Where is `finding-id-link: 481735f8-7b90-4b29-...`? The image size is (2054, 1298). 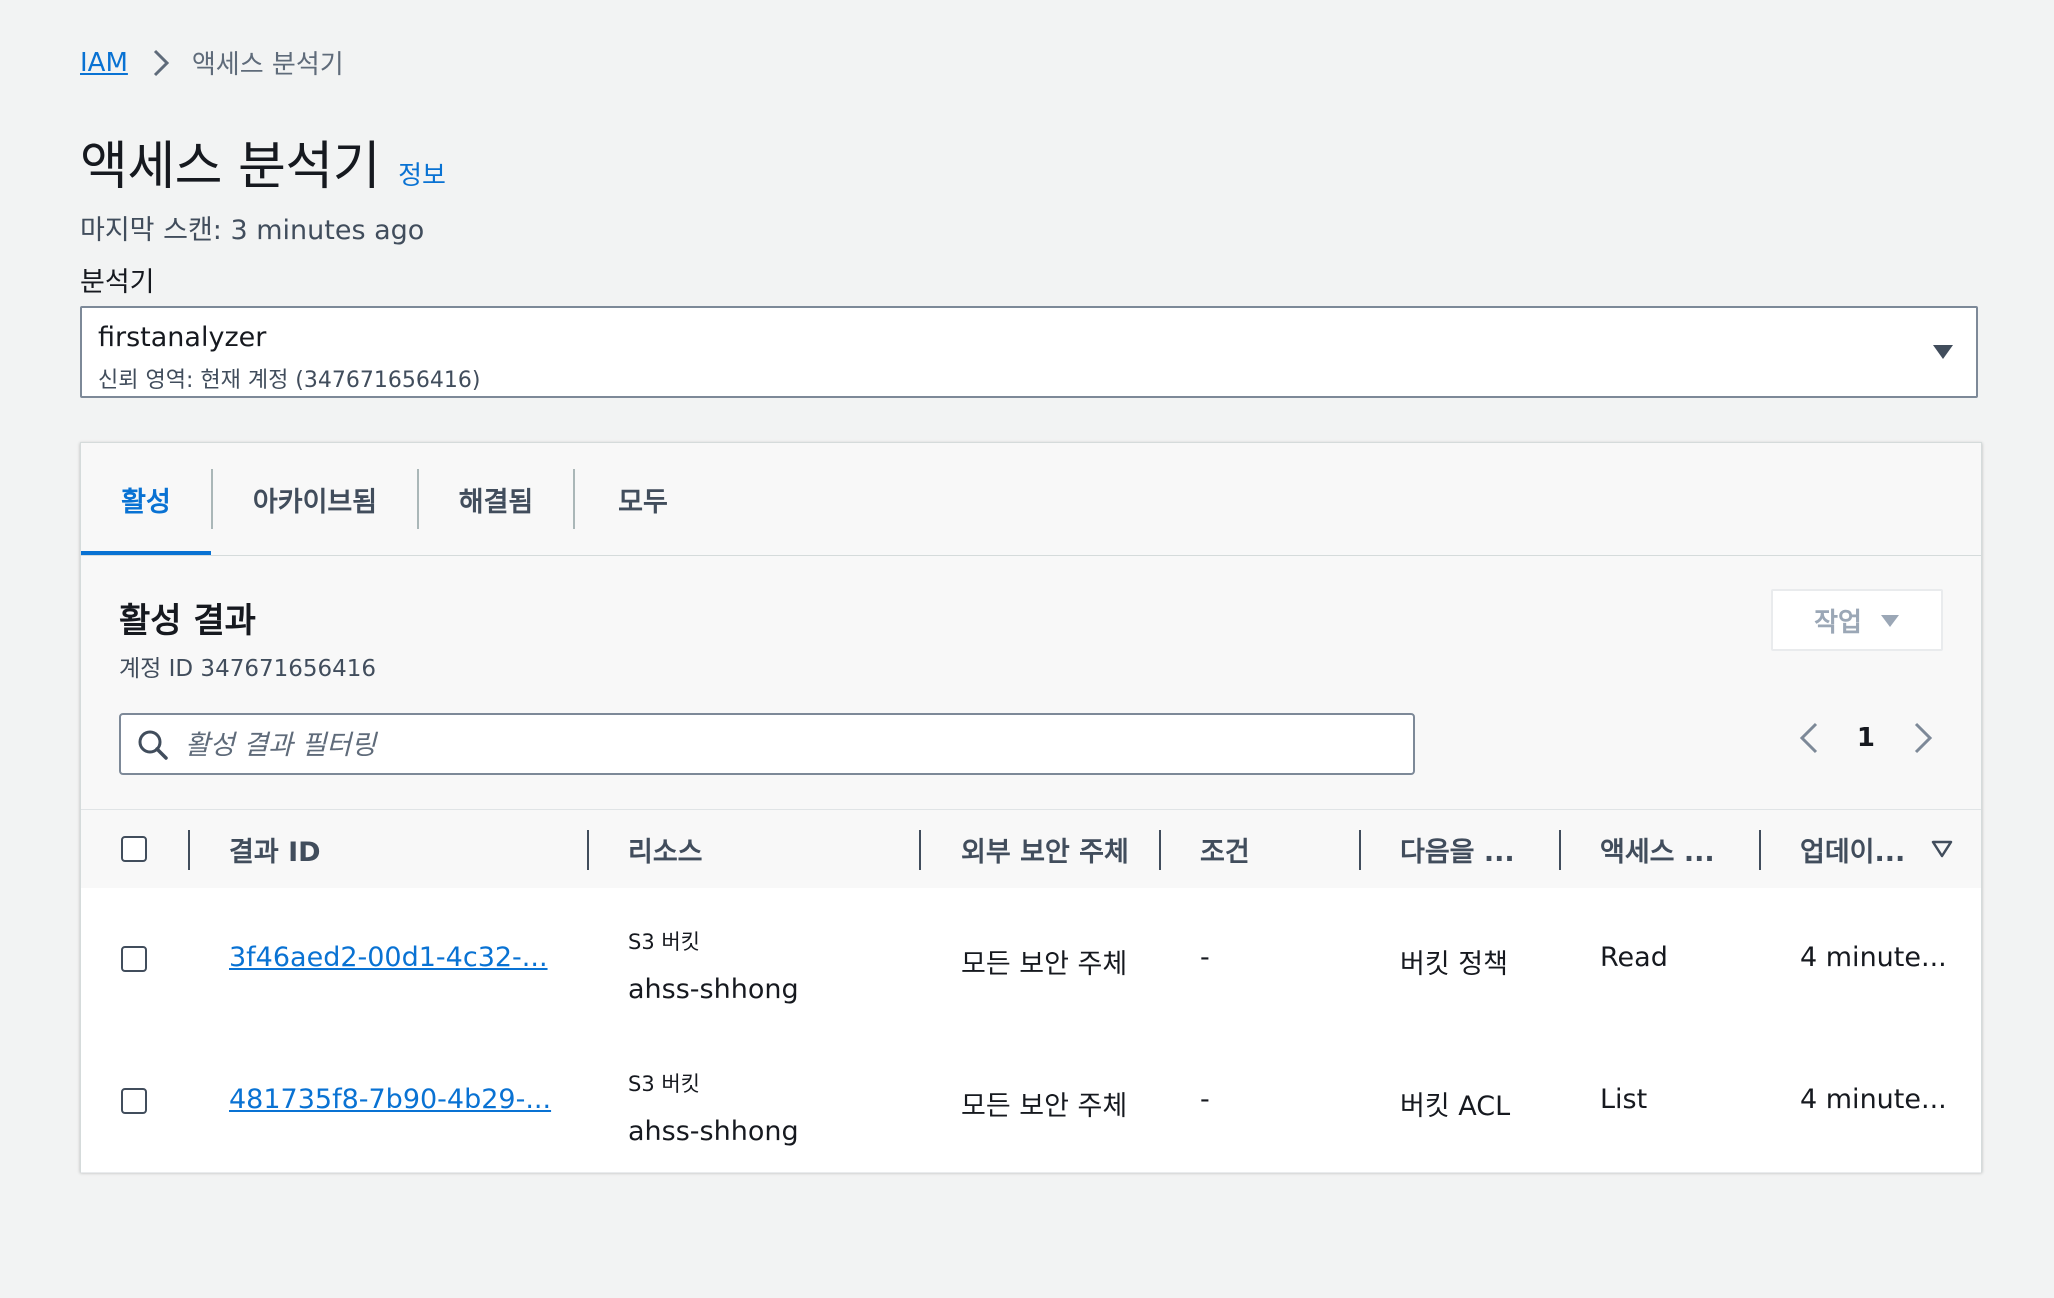
finding-id-link: 481735f8-7b90-4b29-... is located at coordinates (390, 1099).